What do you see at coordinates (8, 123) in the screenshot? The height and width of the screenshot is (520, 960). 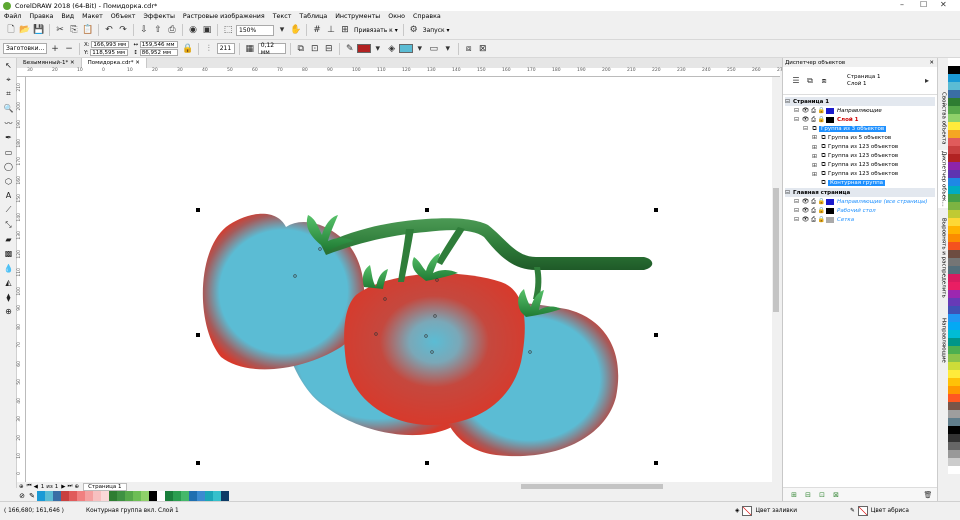 I see `freehand-tool-icon: 〰` at bounding box center [8, 123].